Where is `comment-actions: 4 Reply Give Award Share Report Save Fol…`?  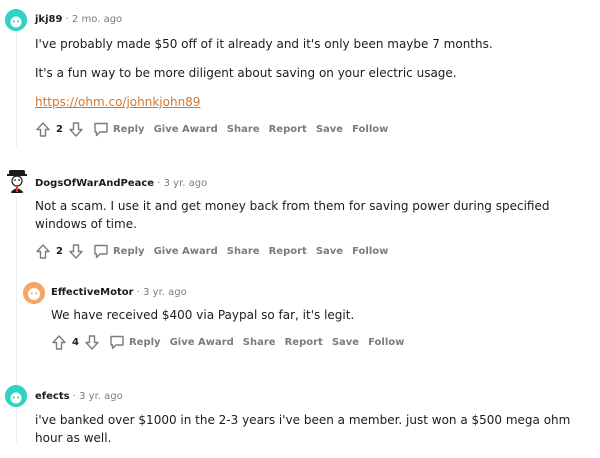 comment-actions: 4 Reply Give Award Share Report Save Fol… is located at coordinates (227, 342).